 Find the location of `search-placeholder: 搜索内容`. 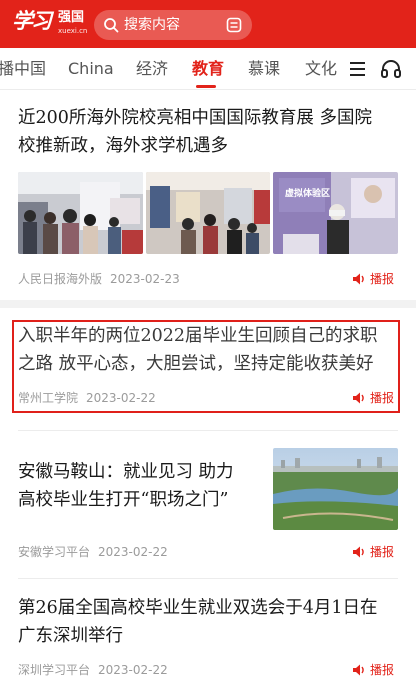

search-placeholder: 搜索内容 is located at coordinates (152, 25).